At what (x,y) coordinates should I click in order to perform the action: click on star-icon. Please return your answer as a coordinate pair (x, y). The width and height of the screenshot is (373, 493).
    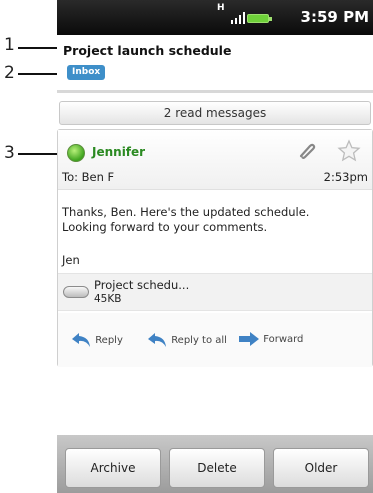
    Looking at the image, I should click on (349, 151).